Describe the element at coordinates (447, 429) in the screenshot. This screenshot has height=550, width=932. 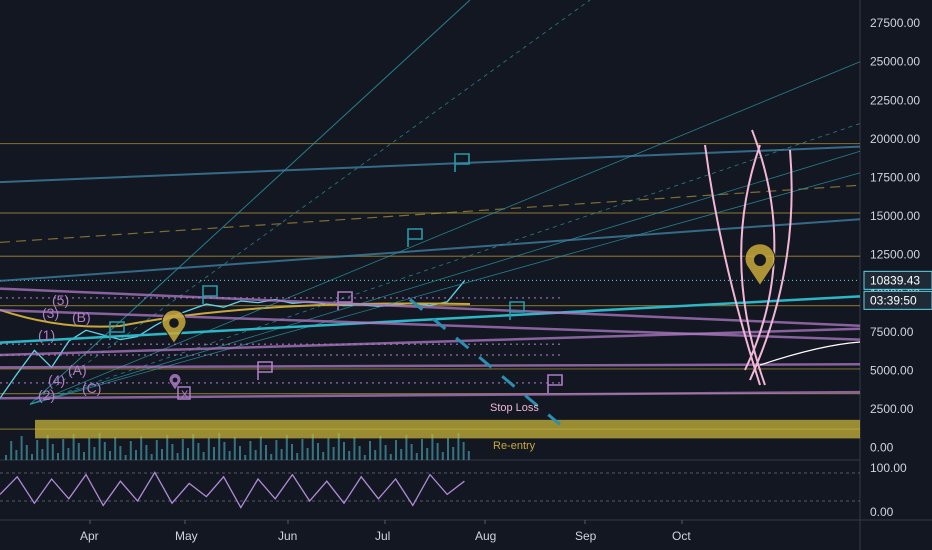
I see `re-entry-zone` at that location.